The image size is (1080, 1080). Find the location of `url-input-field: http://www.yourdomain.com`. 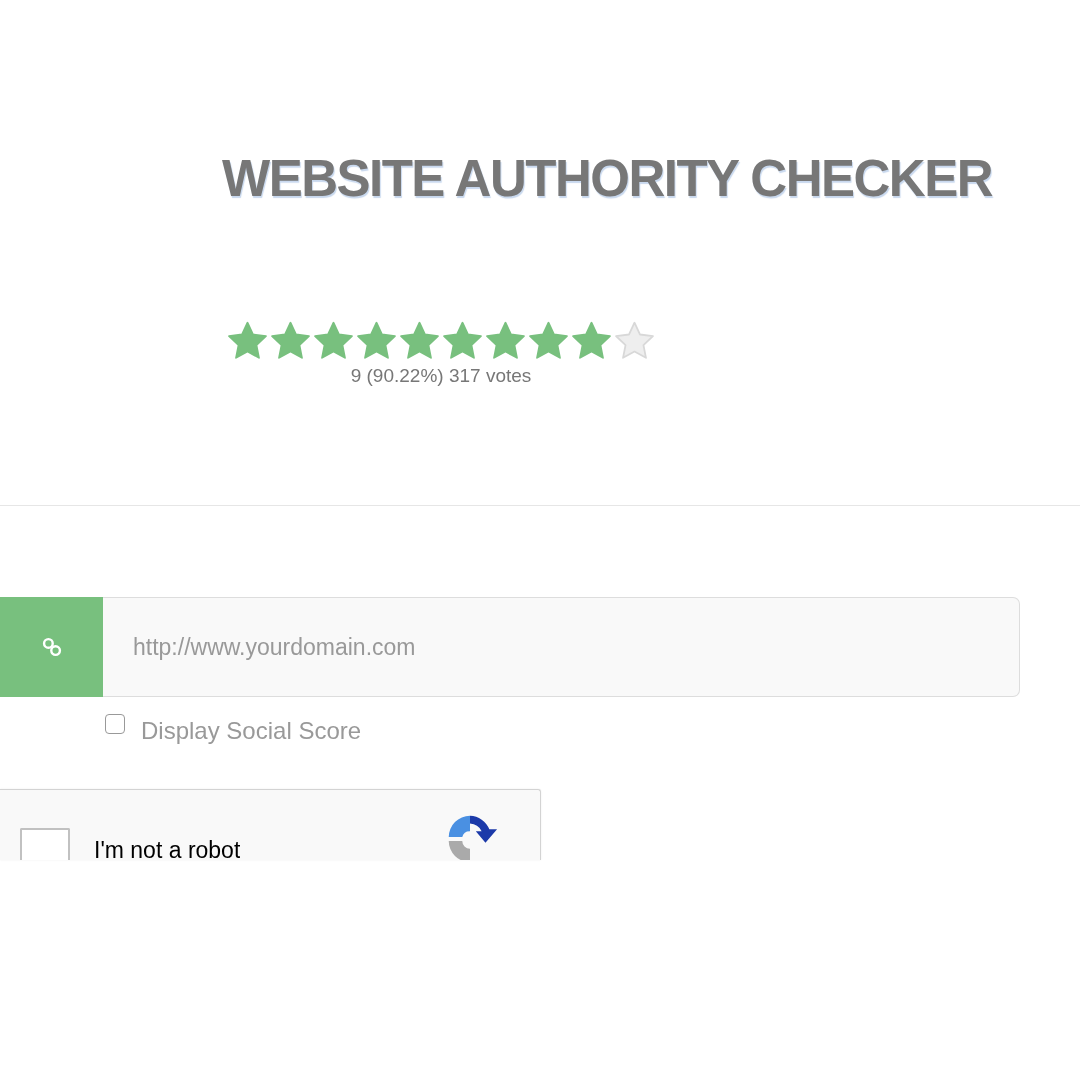

url-input-field: http://www.yourdomain.com is located at coordinates (561, 647).